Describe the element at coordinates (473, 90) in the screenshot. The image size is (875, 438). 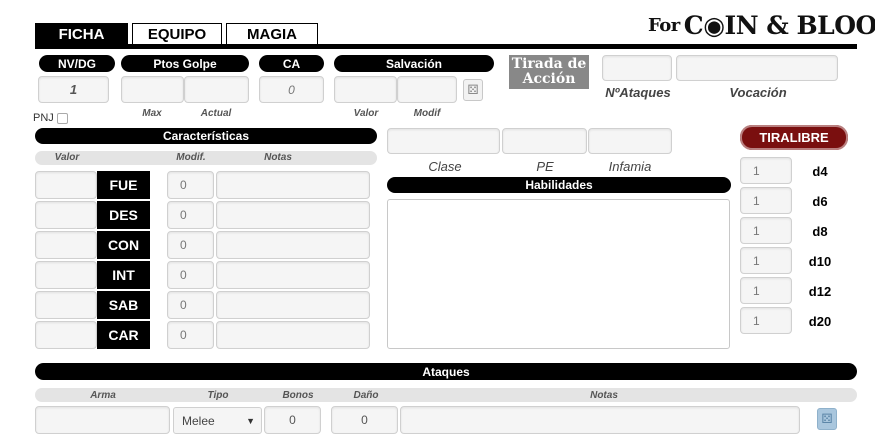
I see `dice-roll-icon: ⚄` at that location.